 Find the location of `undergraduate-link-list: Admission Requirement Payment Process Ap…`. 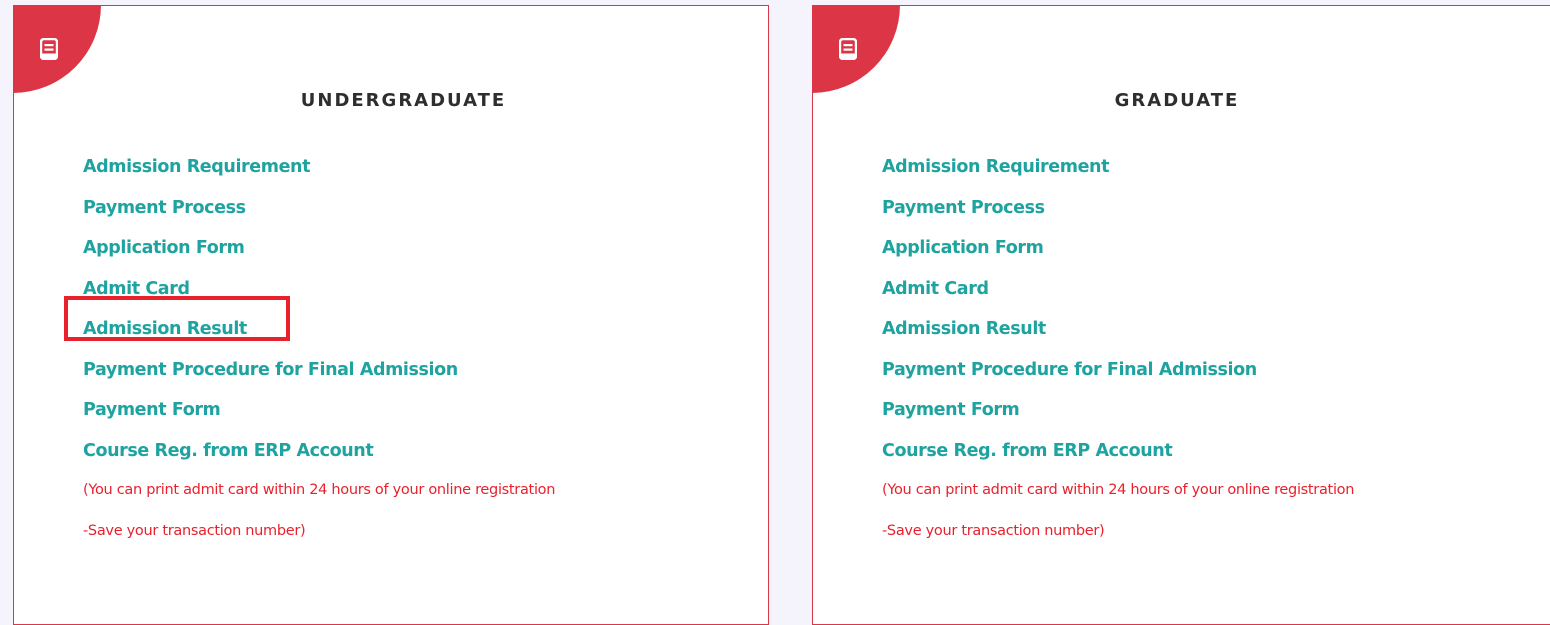

undergraduate-link-list: Admission Requirement Payment Process Ap… is located at coordinates (270, 316).